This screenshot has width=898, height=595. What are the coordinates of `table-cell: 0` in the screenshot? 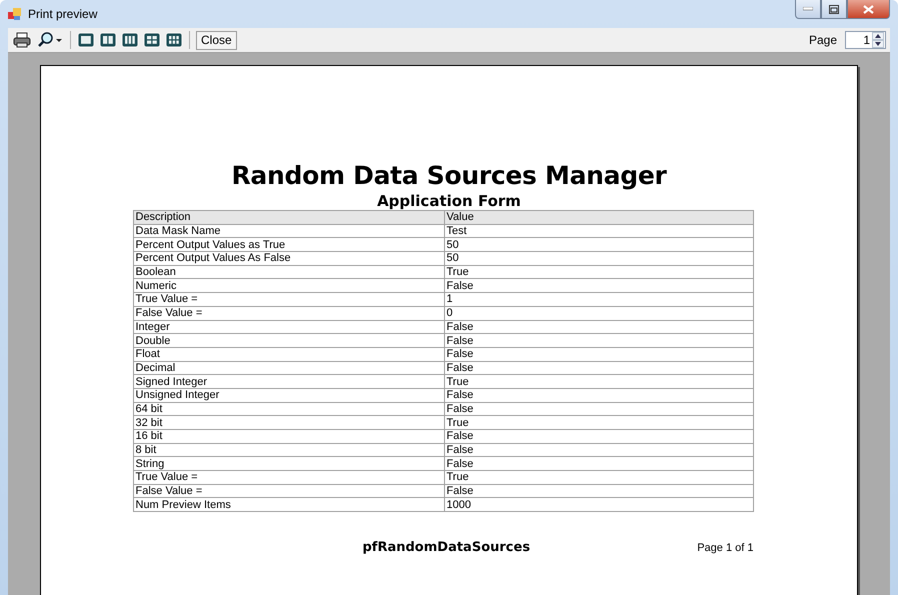 It's located at (598, 313).